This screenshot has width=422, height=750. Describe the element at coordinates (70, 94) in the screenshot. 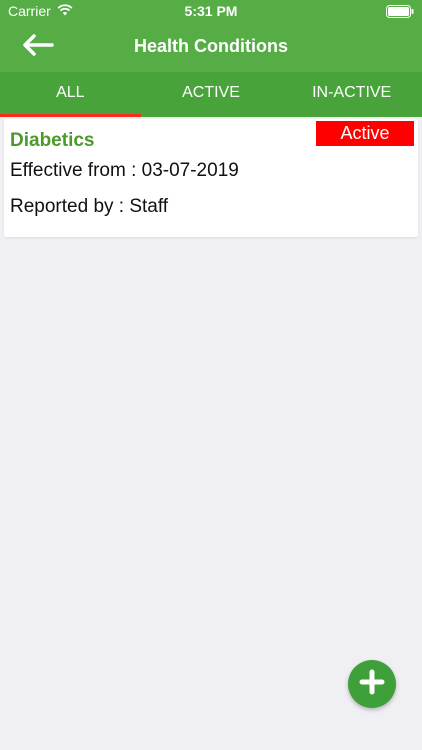

I see `tab-all: ALL` at that location.